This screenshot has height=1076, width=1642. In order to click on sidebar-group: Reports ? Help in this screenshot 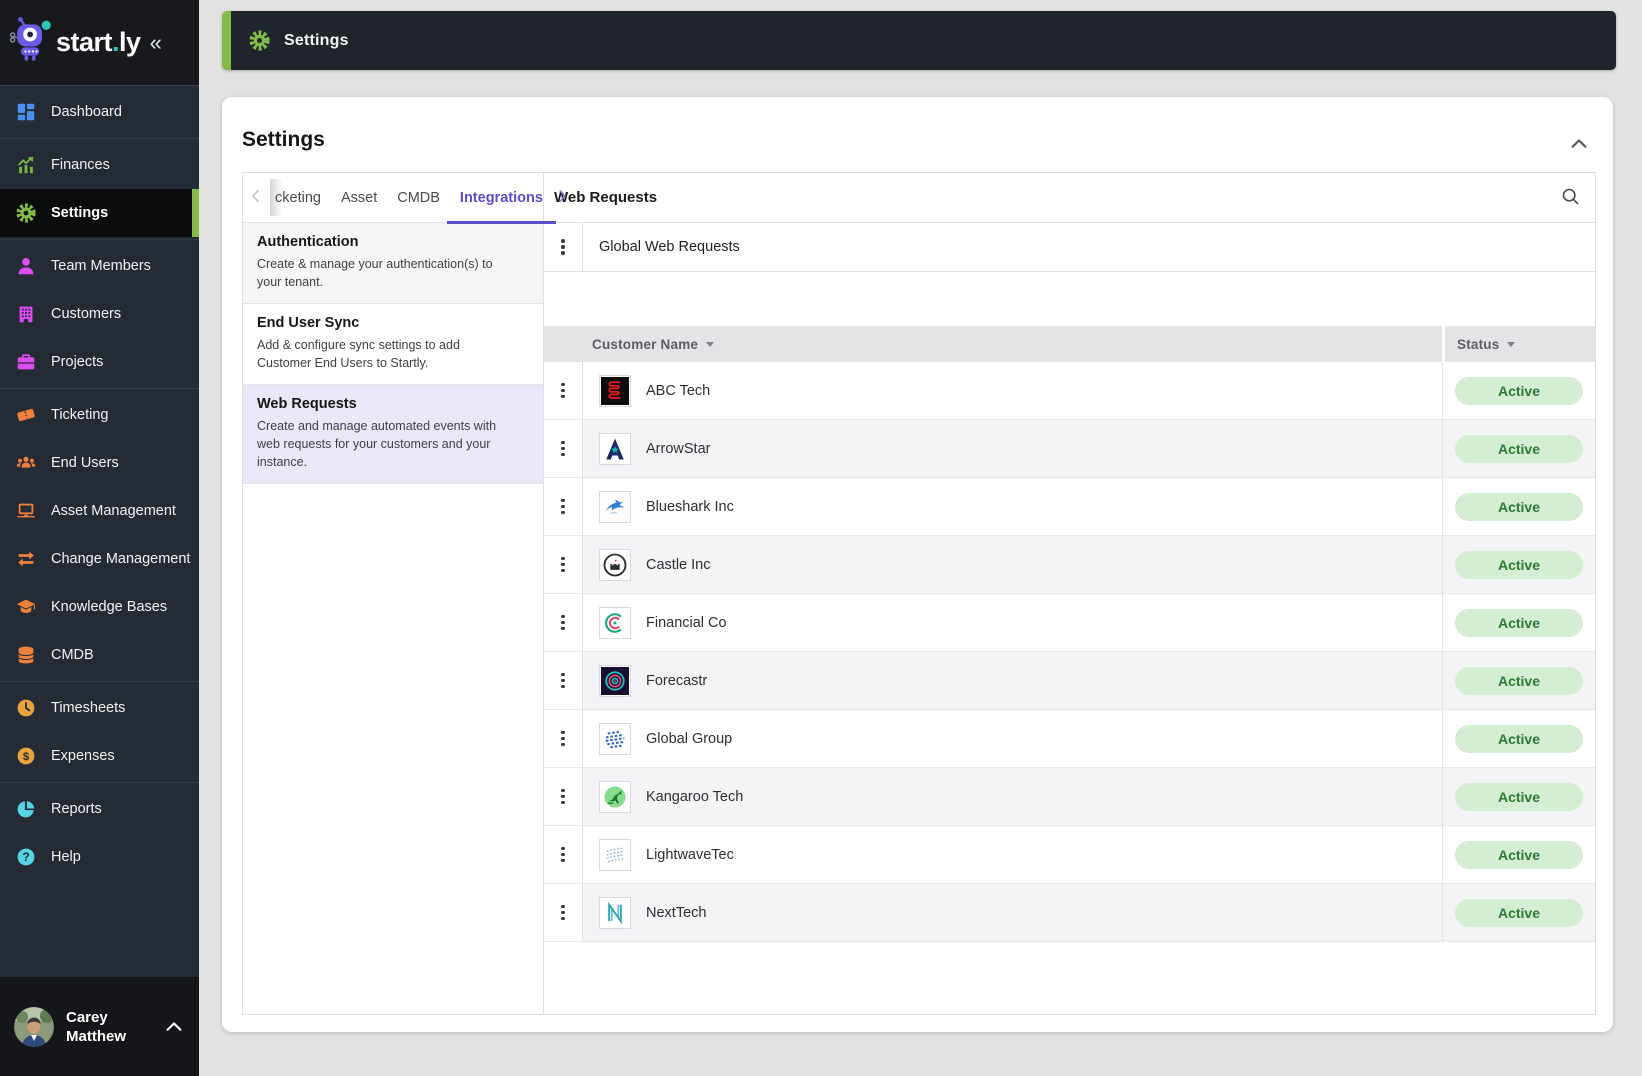, I will do `click(99, 833)`.